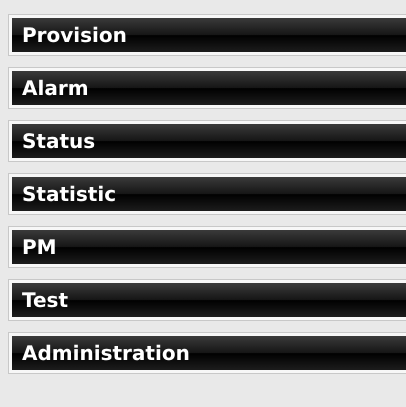 The image size is (406, 407). Describe the element at coordinates (207, 35) in the screenshot. I see `menu-item: Provision` at that location.